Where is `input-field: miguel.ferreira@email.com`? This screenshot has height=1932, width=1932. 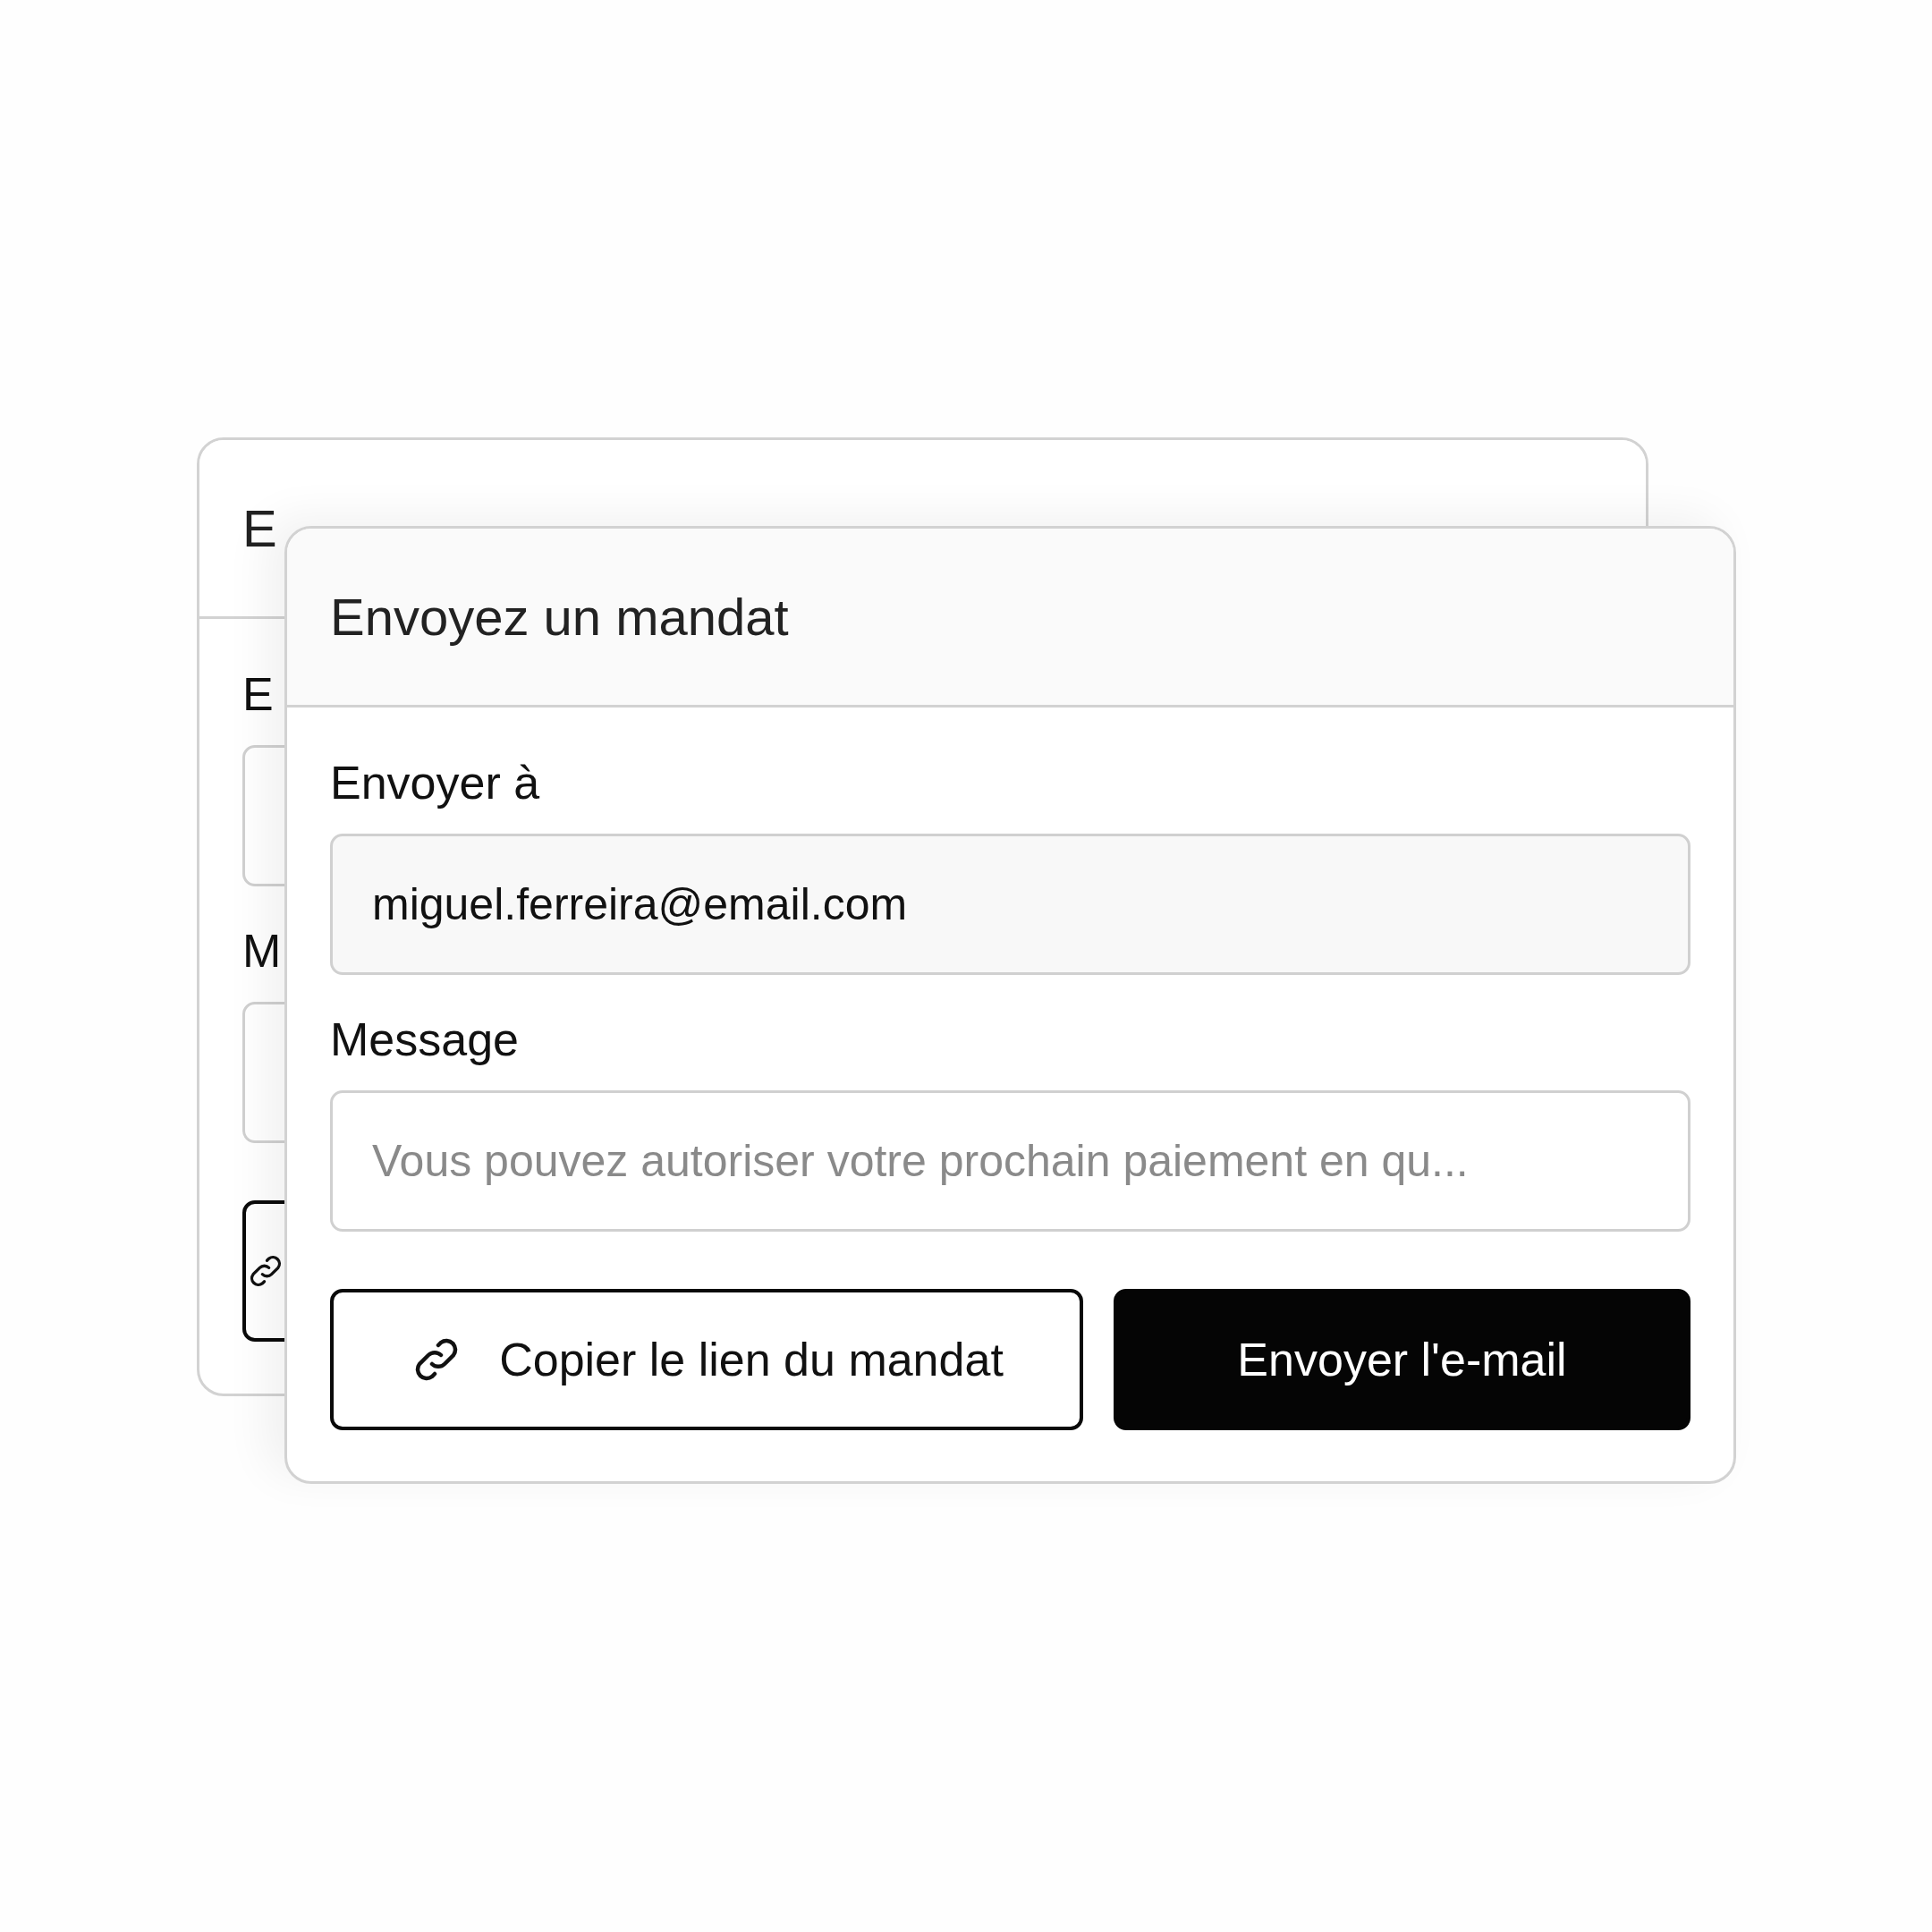 input-field: miguel.ferreira@email.com is located at coordinates (1010, 905).